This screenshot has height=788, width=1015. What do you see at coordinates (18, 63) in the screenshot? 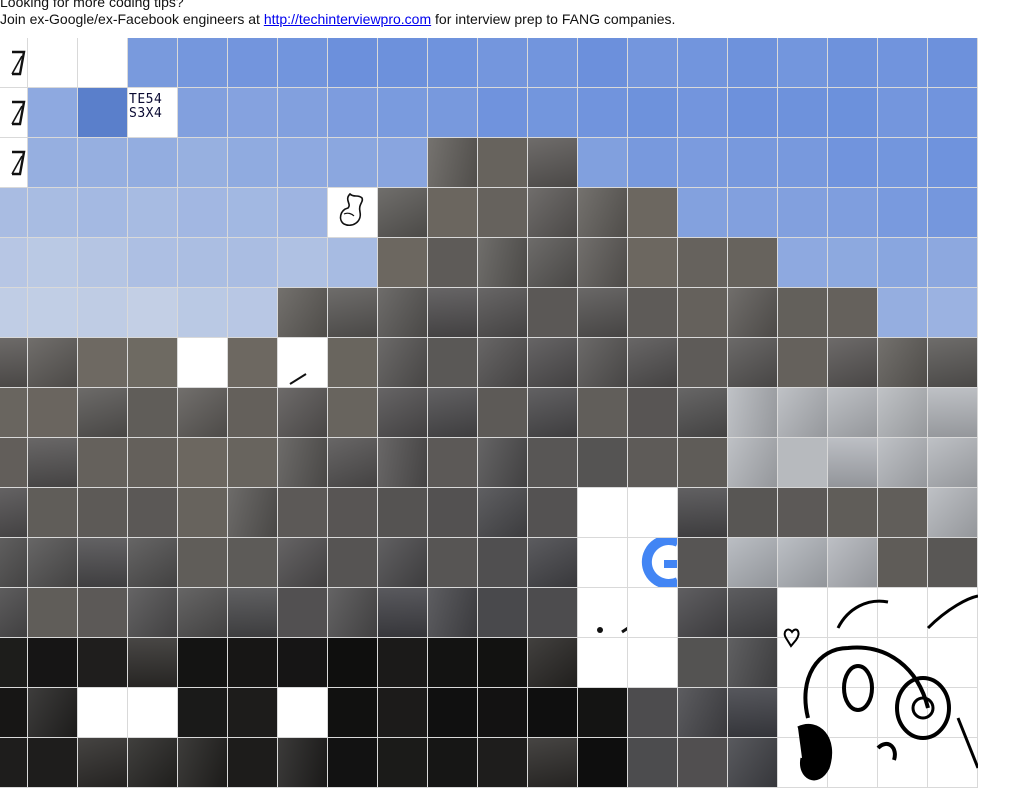
I see `checkbox-glyph-icon` at bounding box center [18, 63].